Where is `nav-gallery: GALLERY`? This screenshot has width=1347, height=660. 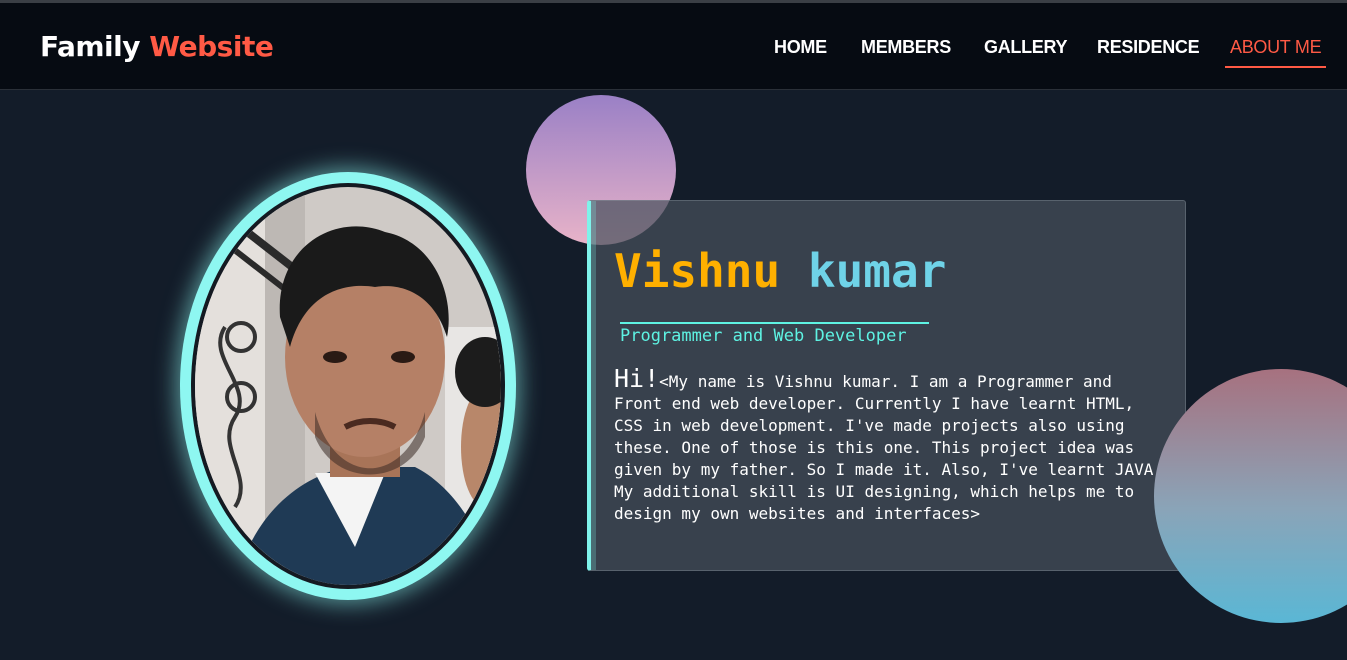 nav-gallery: GALLERY is located at coordinates (1026, 47).